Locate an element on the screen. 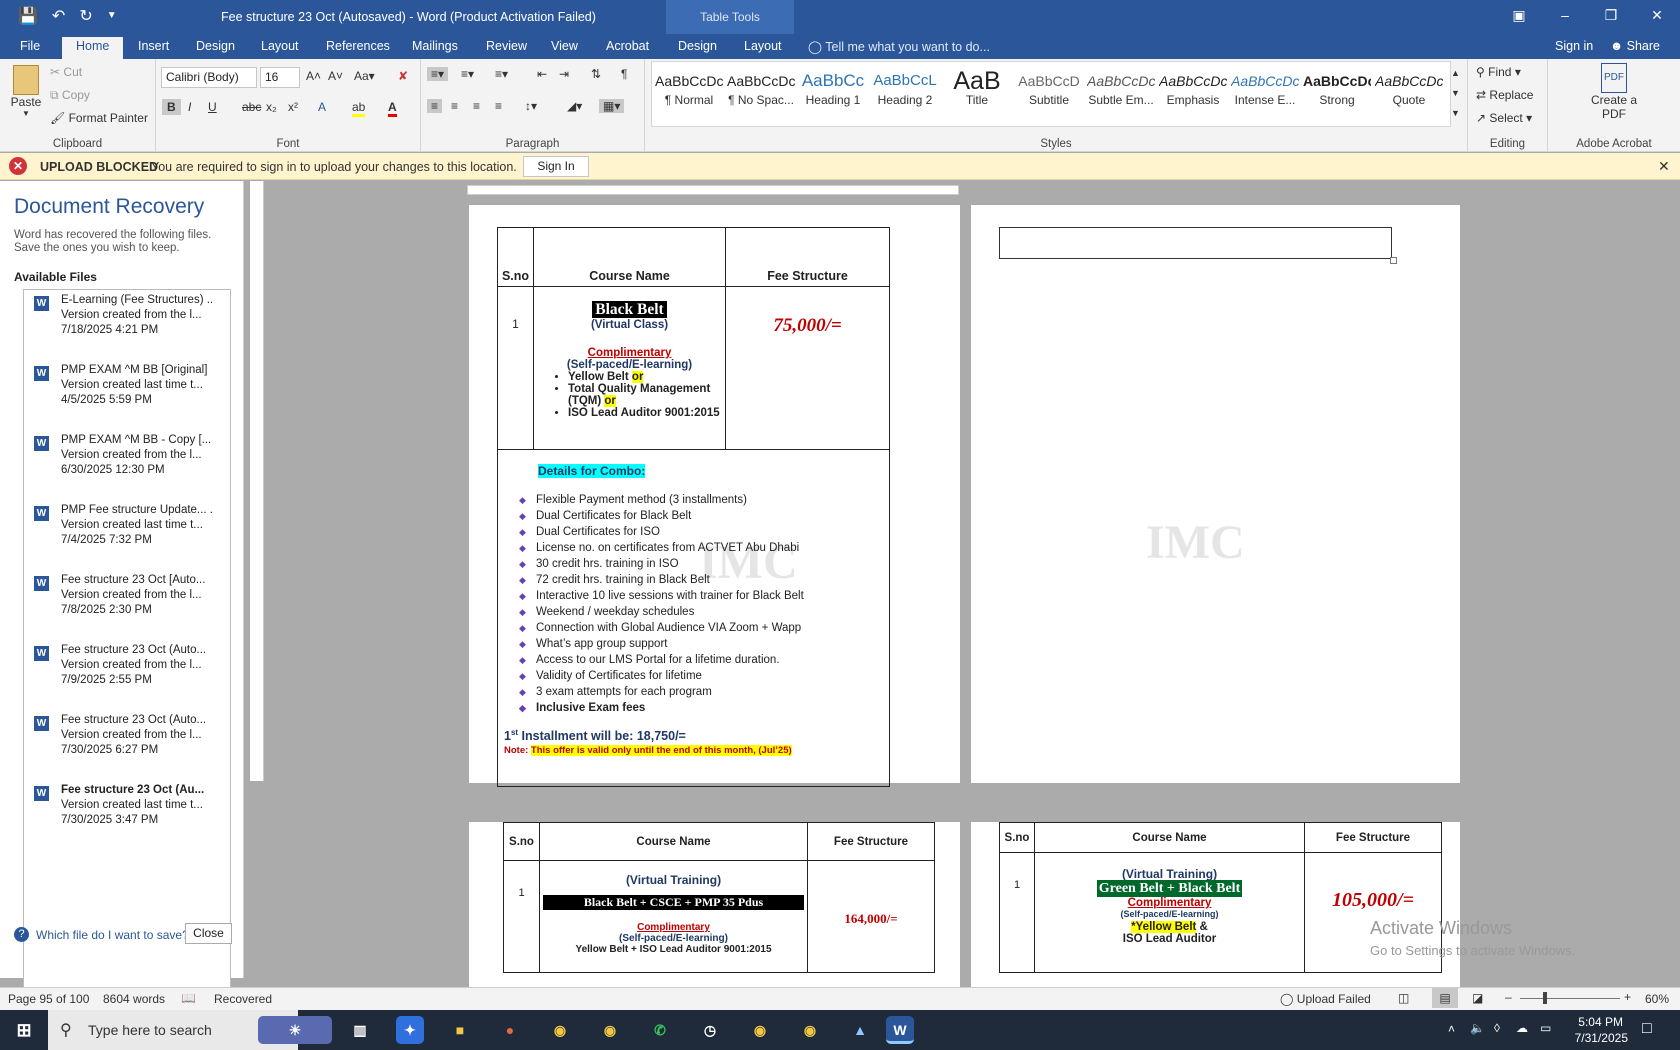  tab-table-layout: Layout is located at coordinates (763, 46).